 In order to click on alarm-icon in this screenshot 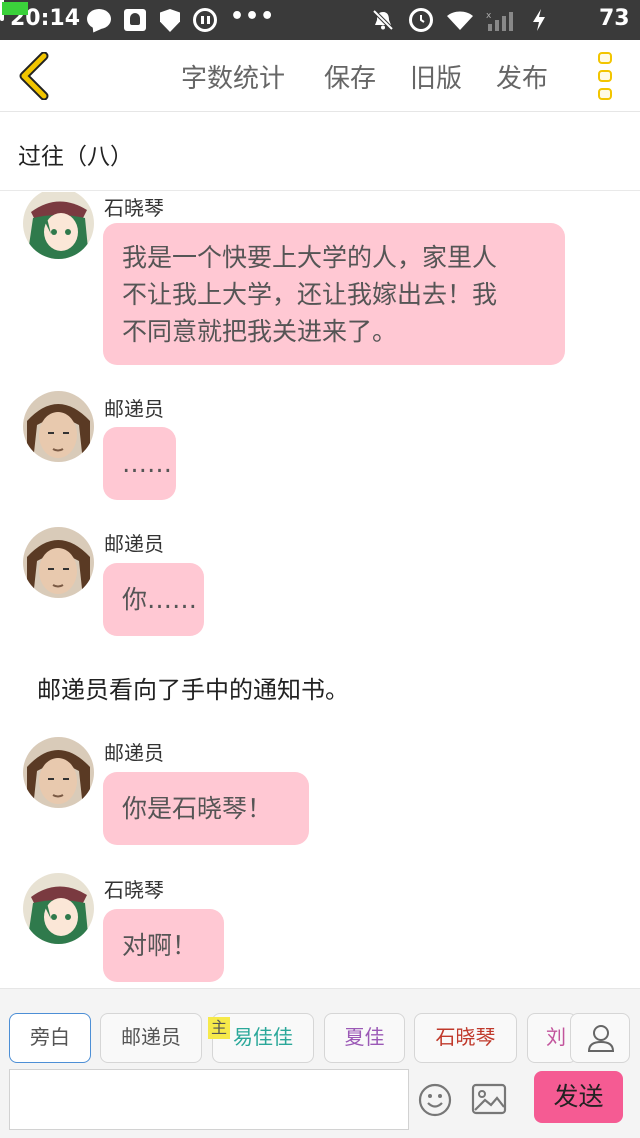, I will do `click(421, 20)`.